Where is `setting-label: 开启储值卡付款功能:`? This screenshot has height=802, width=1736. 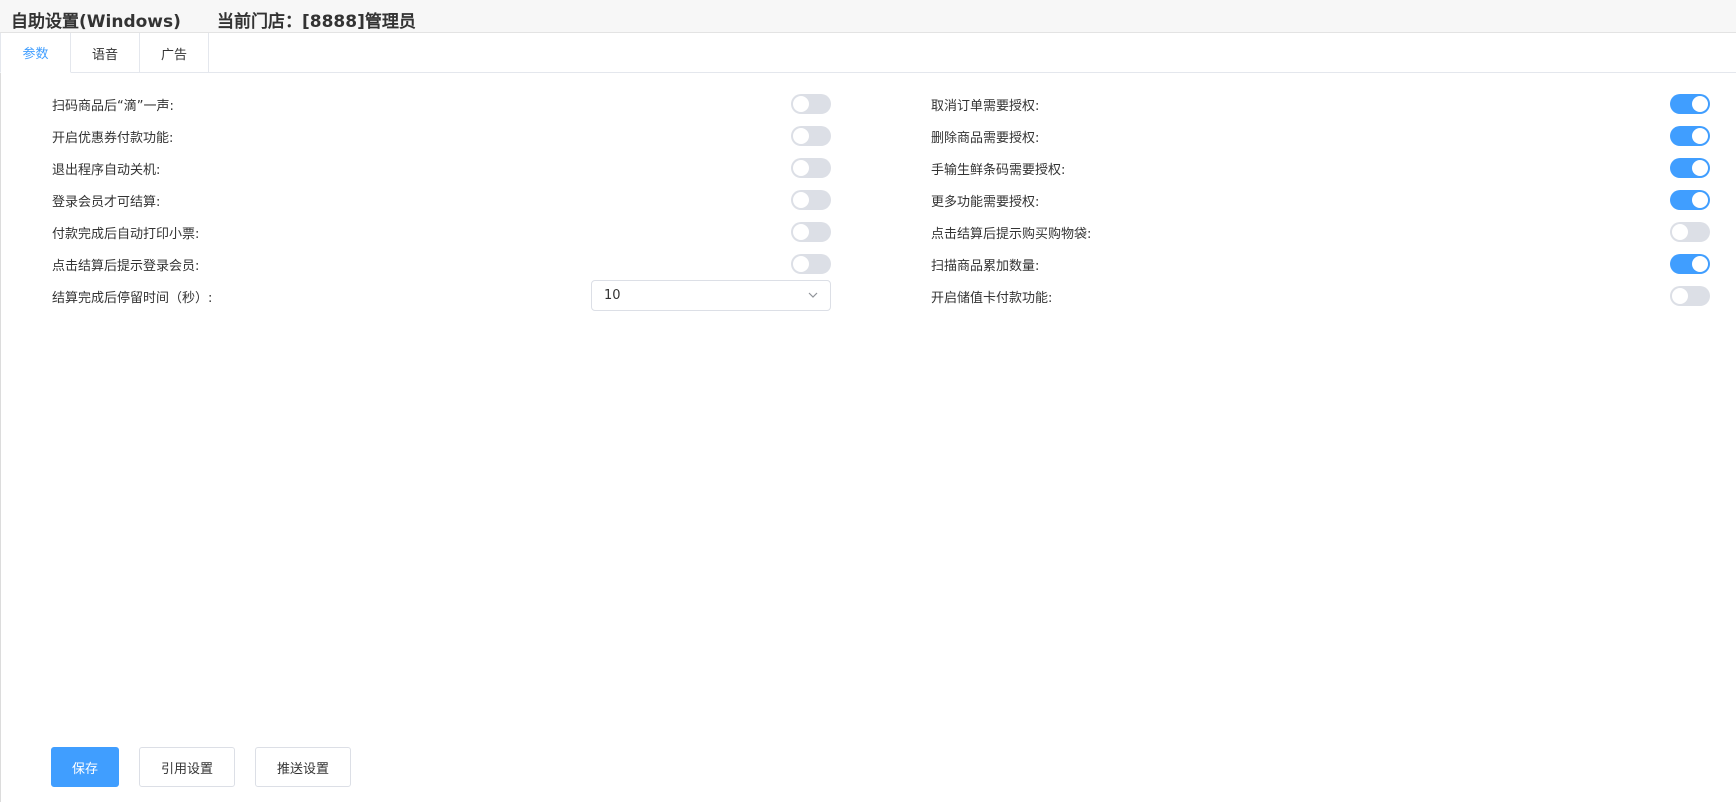
setting-label: 开启储值卡付款功能: is located at coordinates (992, 298).